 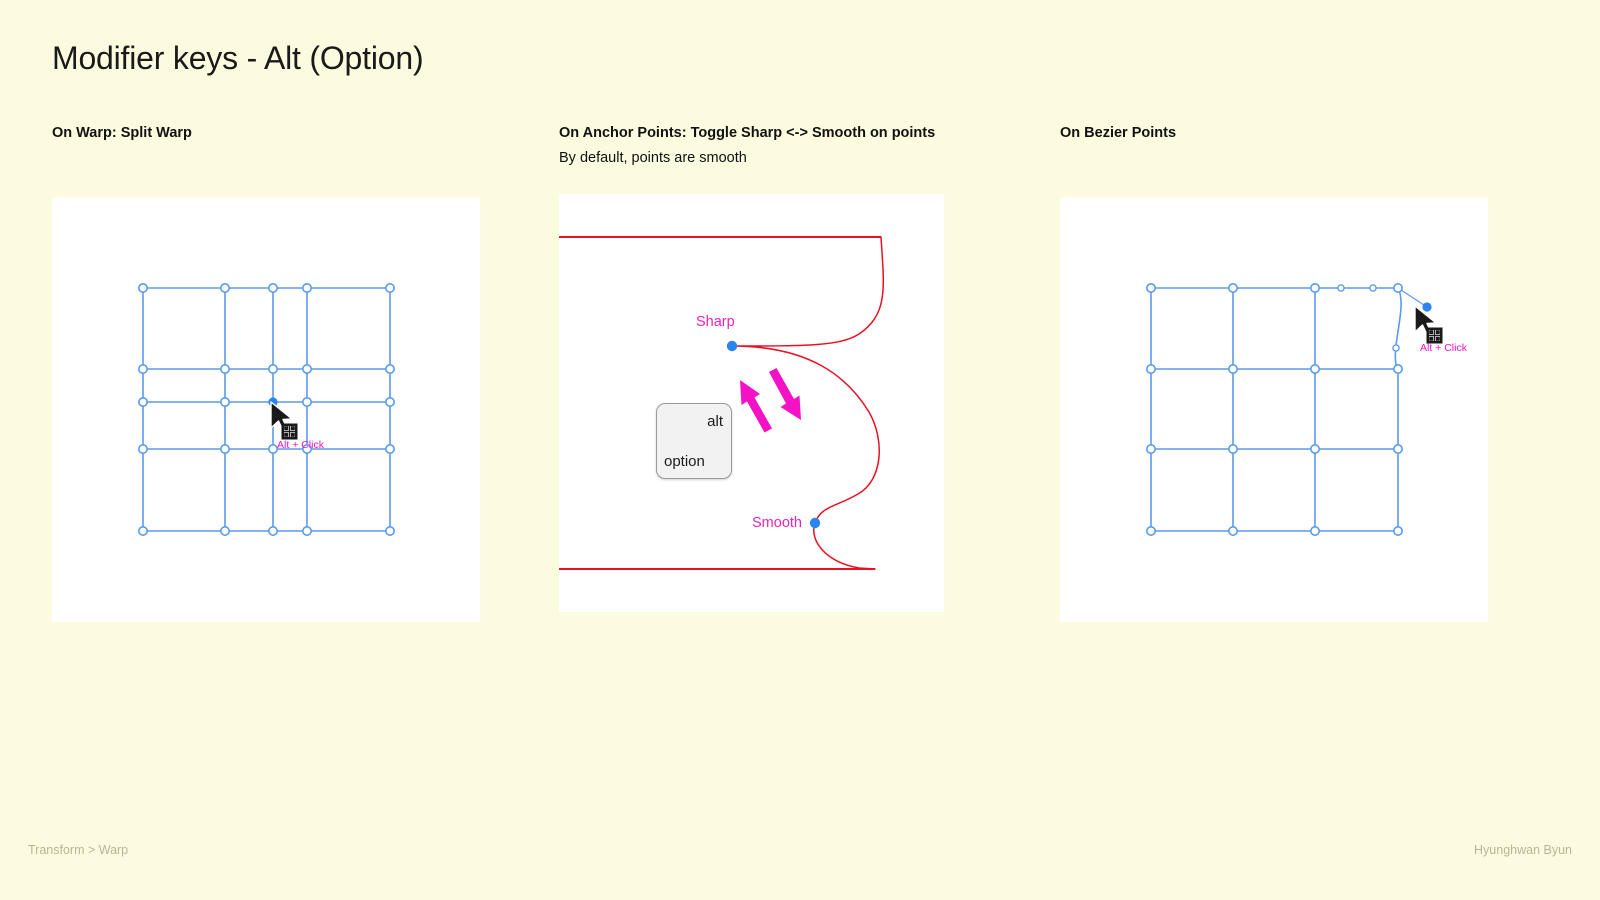 What do you see at coordinates (1118, 133) in the screenshot?
I see `column-heading-bezier-points: On Bezier Points` at bounding box center [1118, 133].